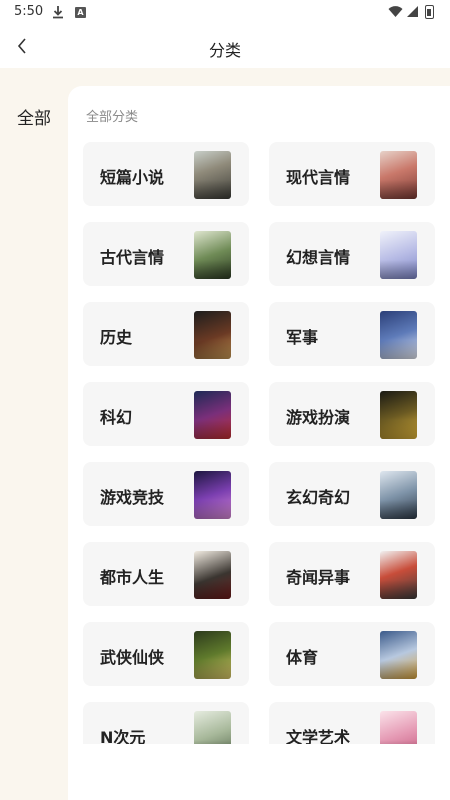 This screenshot has height=800, width=450. What do you see at coordinates (132, 497) in the screenshot?
I see `category-label: 游戏竞技` at bounding box center [132, 497].